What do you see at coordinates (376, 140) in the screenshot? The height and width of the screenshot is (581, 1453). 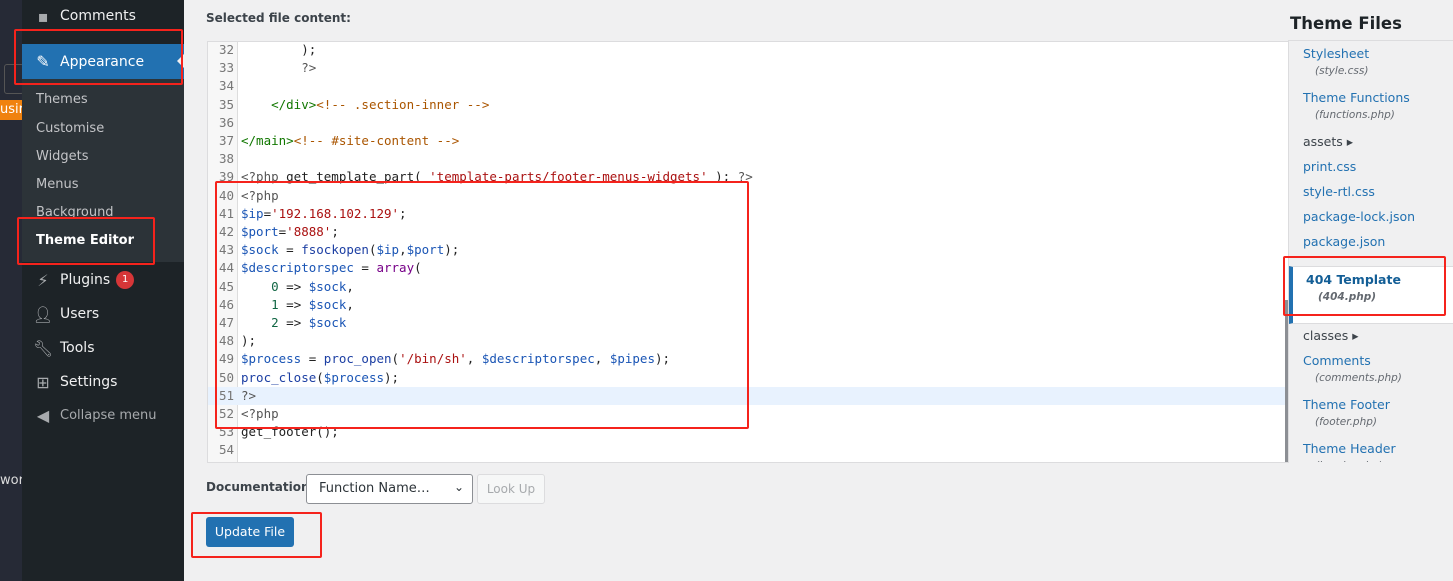 I see `code-token: <!-- #site-content -->` at bounding box center [376, 140].